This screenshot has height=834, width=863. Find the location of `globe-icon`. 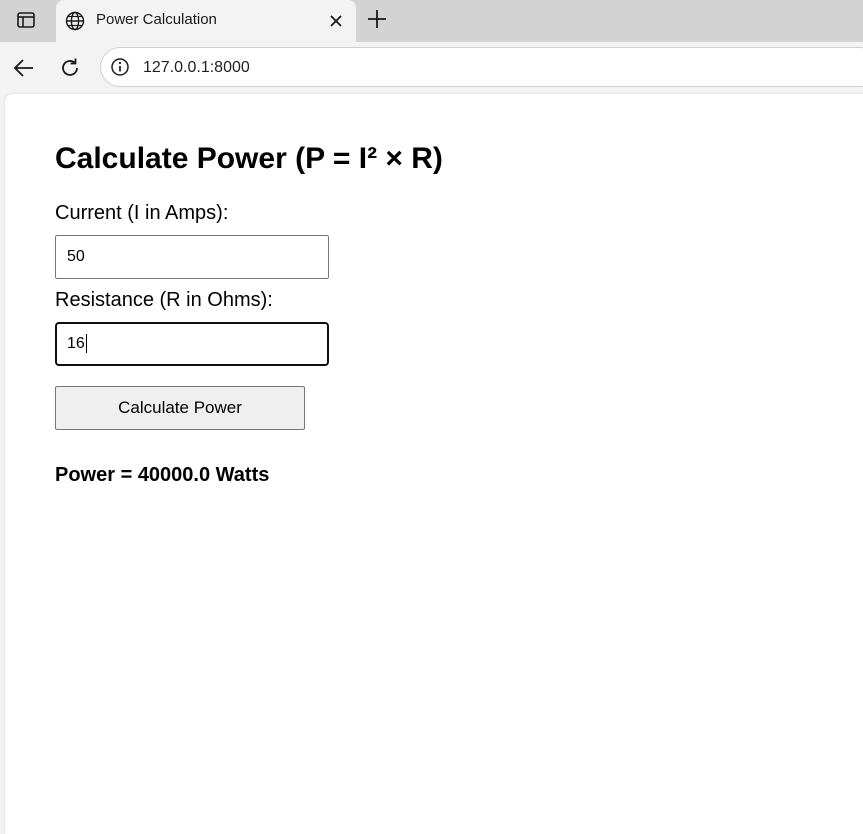

globe-icon is located at coordinates (75, 21).